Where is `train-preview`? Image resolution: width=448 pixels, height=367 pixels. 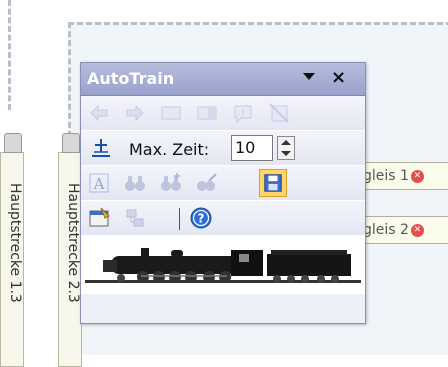 train-preview is located at coordinates (223, 265).